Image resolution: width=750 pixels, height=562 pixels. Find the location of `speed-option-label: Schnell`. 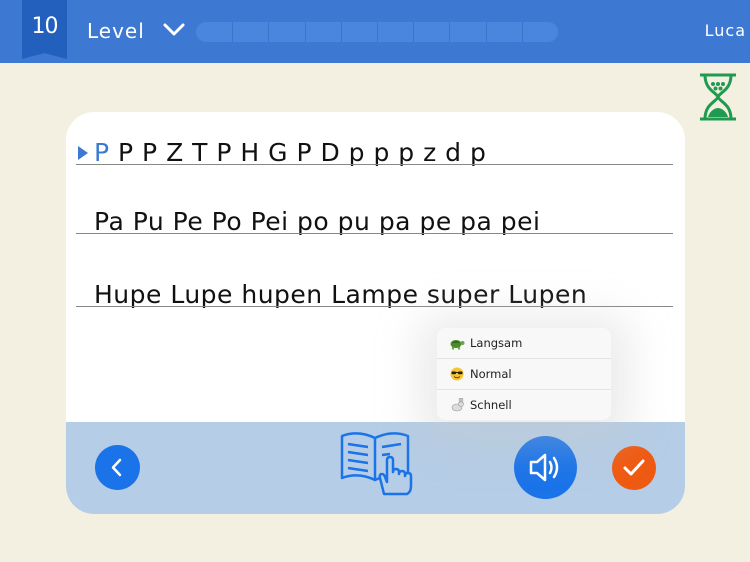

speed-option-label: Schnell is located at coordinates (491, 405).